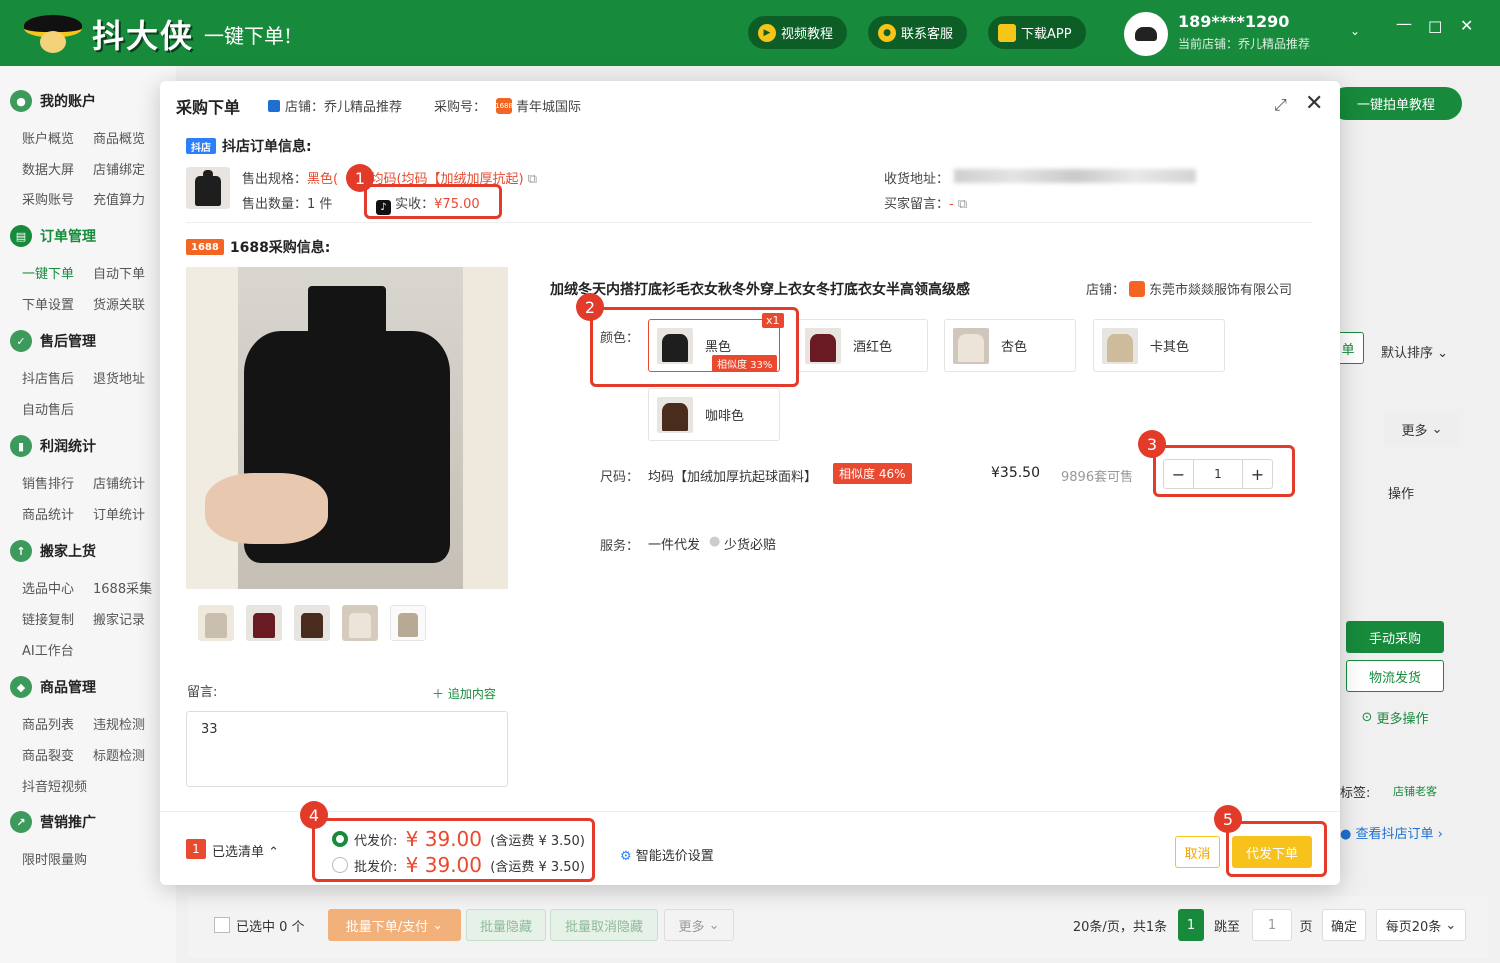 The width and height of the screenshot is (1500, 963). I want to click on sidebar-item: 1688采集, so click(122, 587).